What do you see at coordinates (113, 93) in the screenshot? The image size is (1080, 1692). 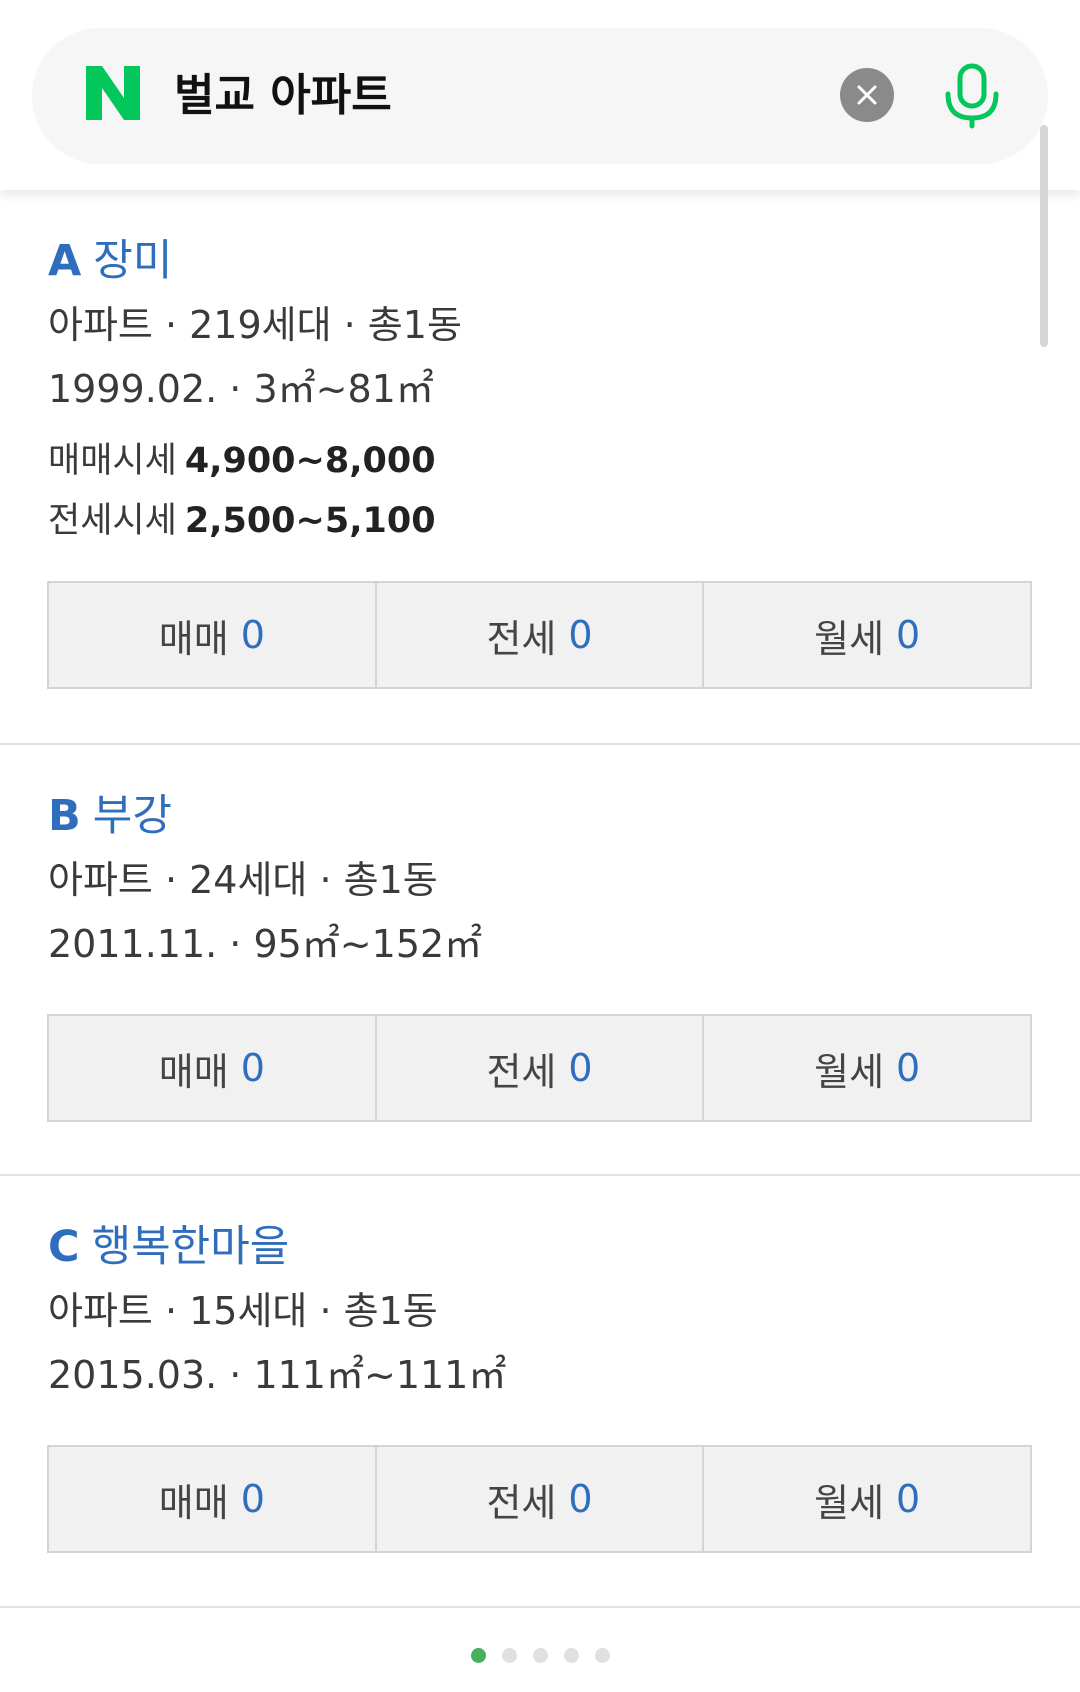 I see `naver-logo-icon` at bounding box center [113, 93].